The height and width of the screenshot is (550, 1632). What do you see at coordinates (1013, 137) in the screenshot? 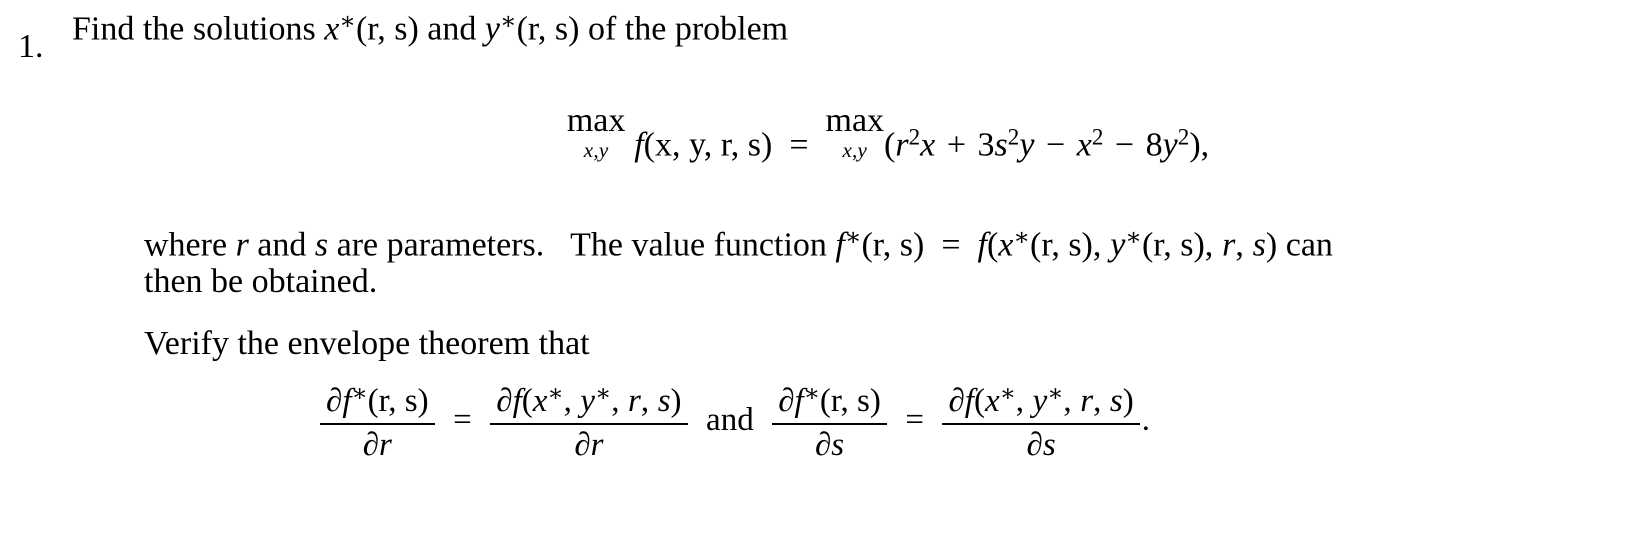
I see `term2-exponent: 2` at bounding box center [1013, 137].